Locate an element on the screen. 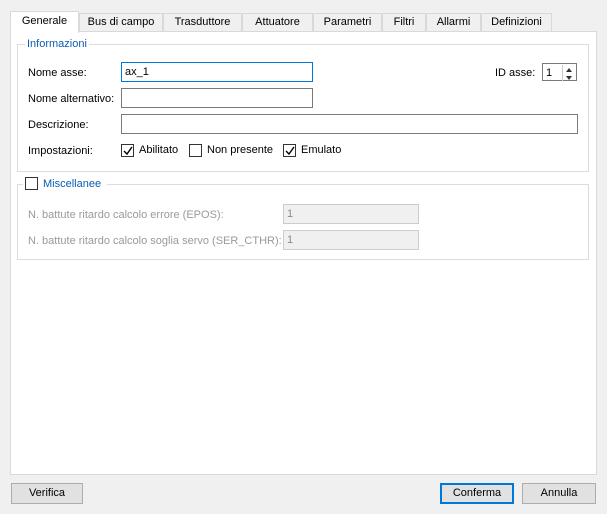  informazioni-group-title: Informazioni is located at coordinates (57, 44).